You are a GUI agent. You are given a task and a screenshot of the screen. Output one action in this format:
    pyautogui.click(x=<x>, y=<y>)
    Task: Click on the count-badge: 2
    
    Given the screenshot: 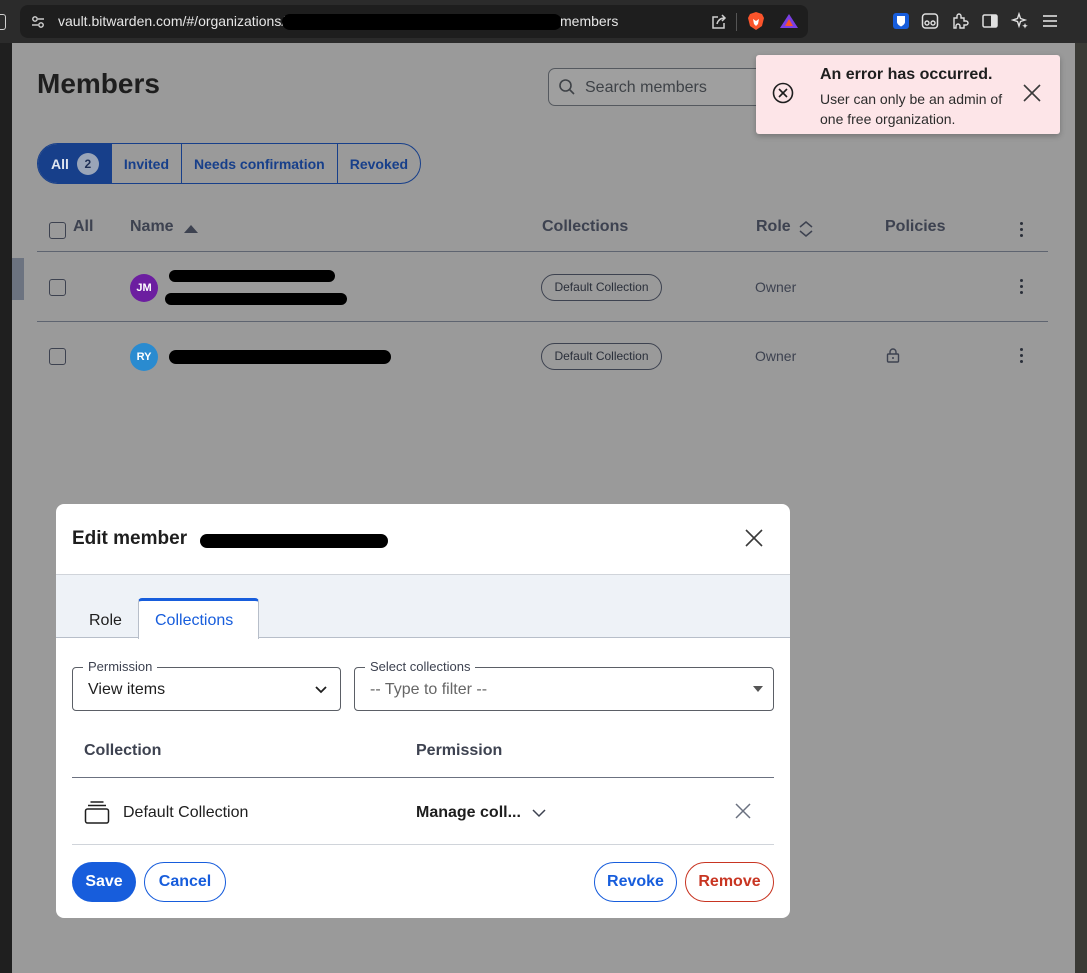 What is the action you would take?
    pyautogui.click(x=87, y=163)
    